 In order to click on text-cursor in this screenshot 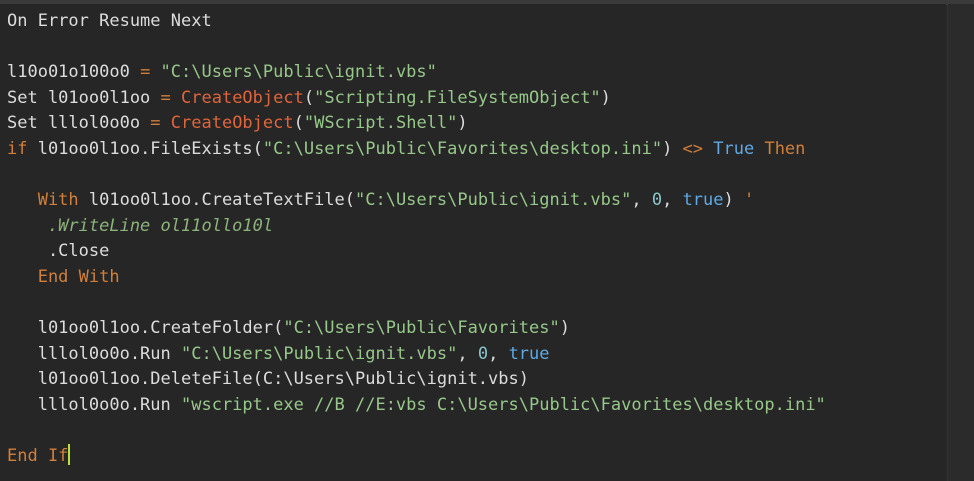, I will do `click(69, 455)`.